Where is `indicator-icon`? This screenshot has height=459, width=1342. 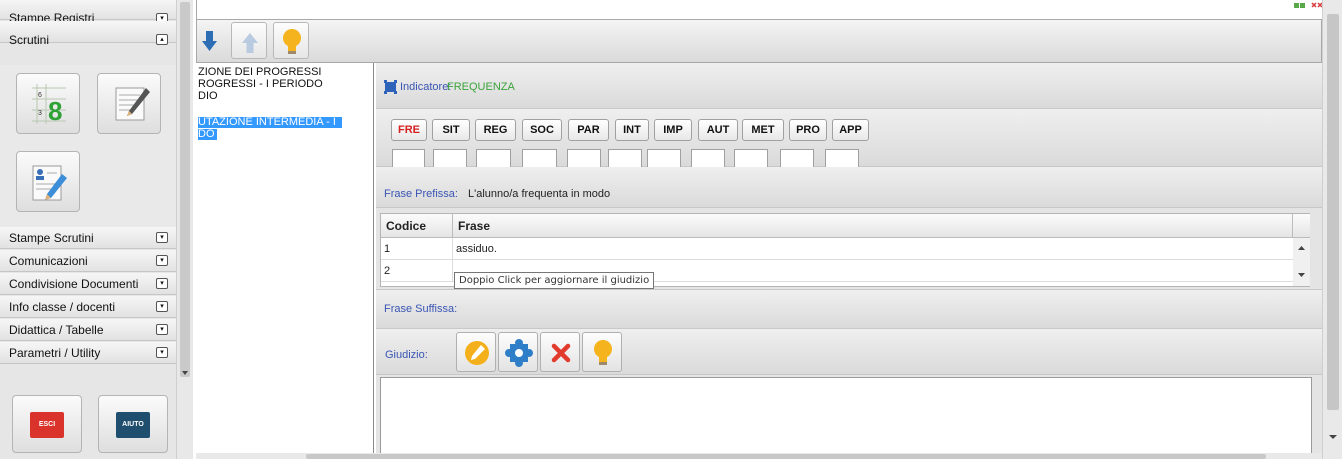
indicator-icon is located at coordinates (390, 87).